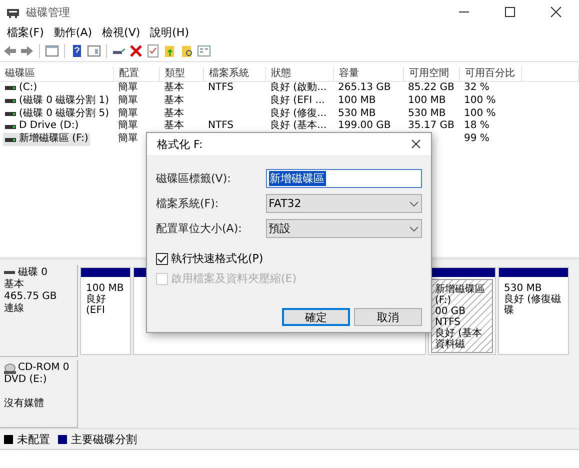 Image resolution: width=579 pixels, height=468 pixels. What do you see at coordinates (477, 126) in the screenshot?
I see `table-cell: 18 %` at bounding box center [477, 126].